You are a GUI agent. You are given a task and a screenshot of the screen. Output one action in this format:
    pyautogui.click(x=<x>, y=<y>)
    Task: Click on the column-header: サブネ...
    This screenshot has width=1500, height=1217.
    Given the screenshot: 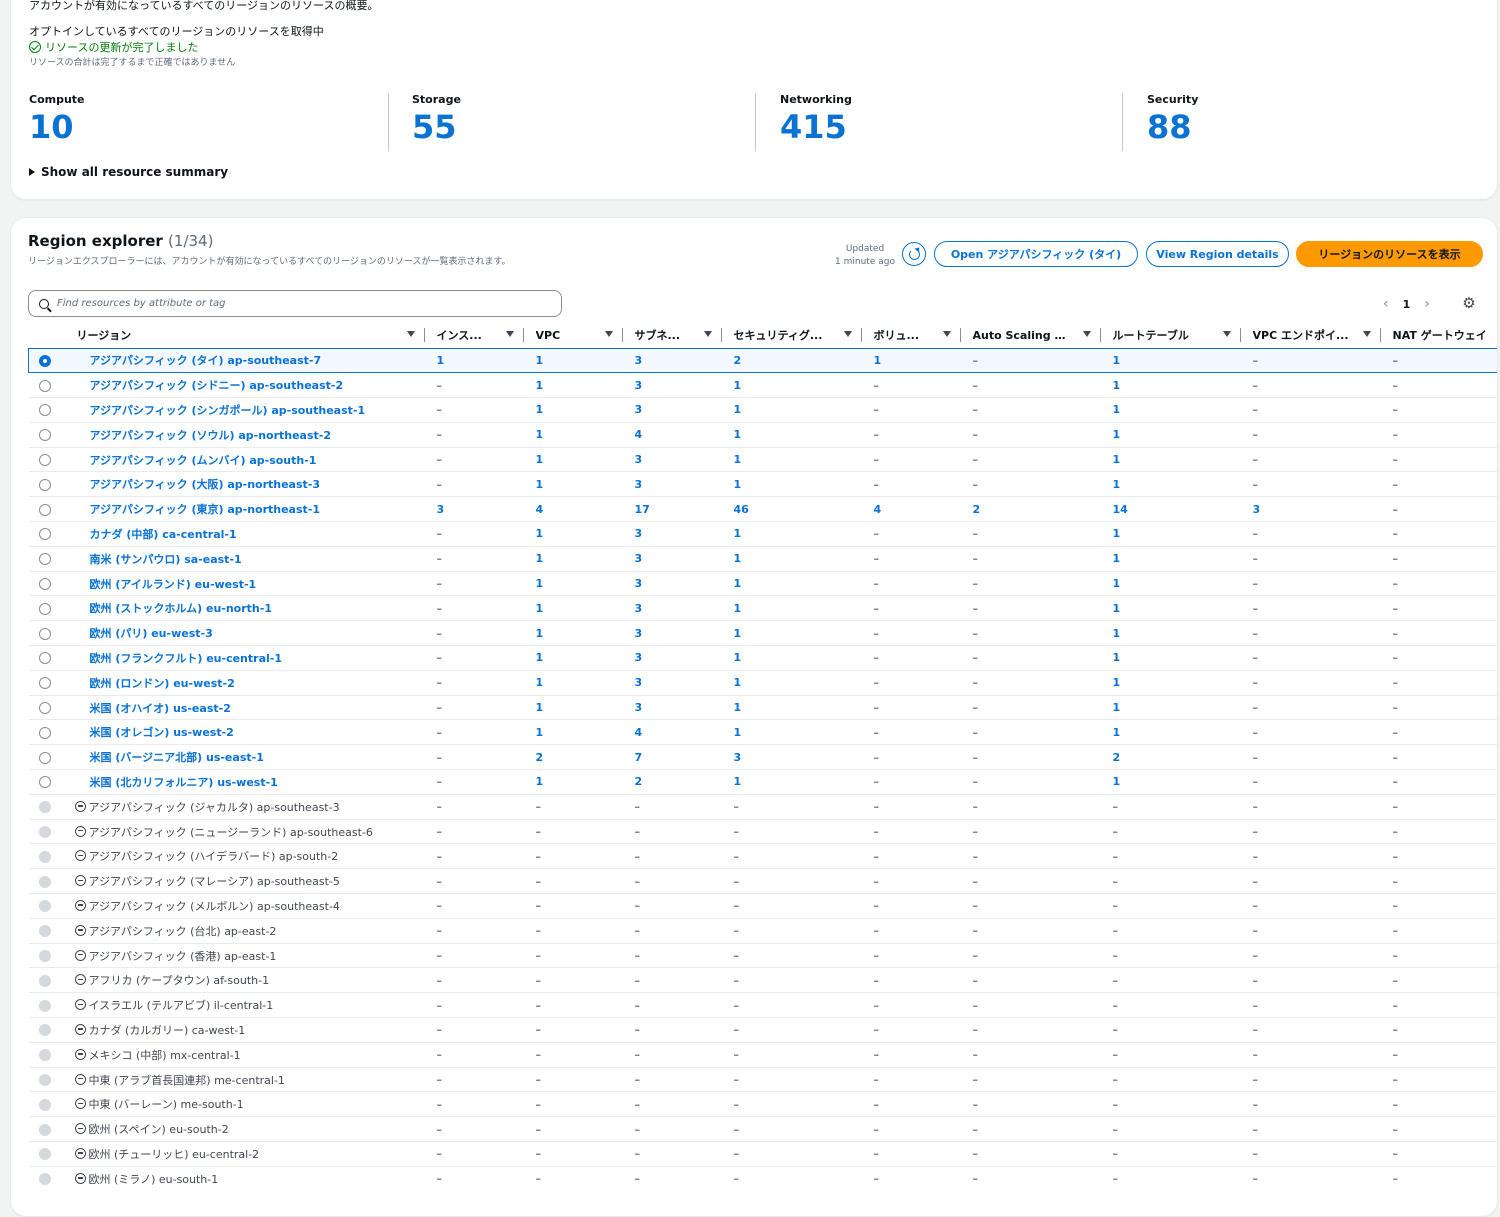 What is the action you would take?
    pyautogui.click(x=672, y=335)
    